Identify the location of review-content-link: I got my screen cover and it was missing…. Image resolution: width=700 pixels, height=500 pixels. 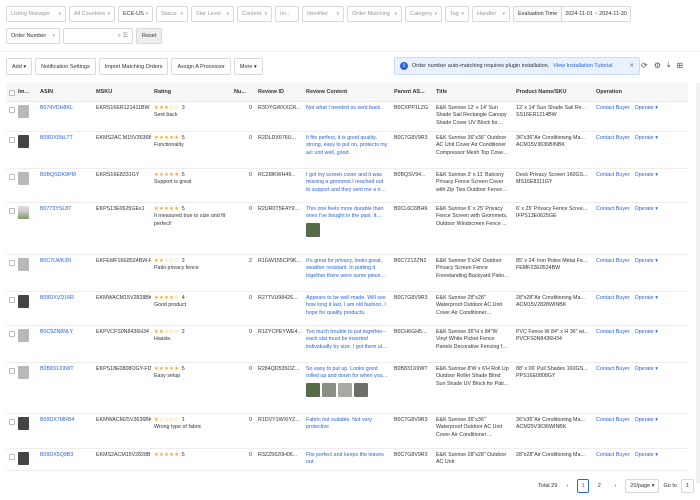
(347, 183).